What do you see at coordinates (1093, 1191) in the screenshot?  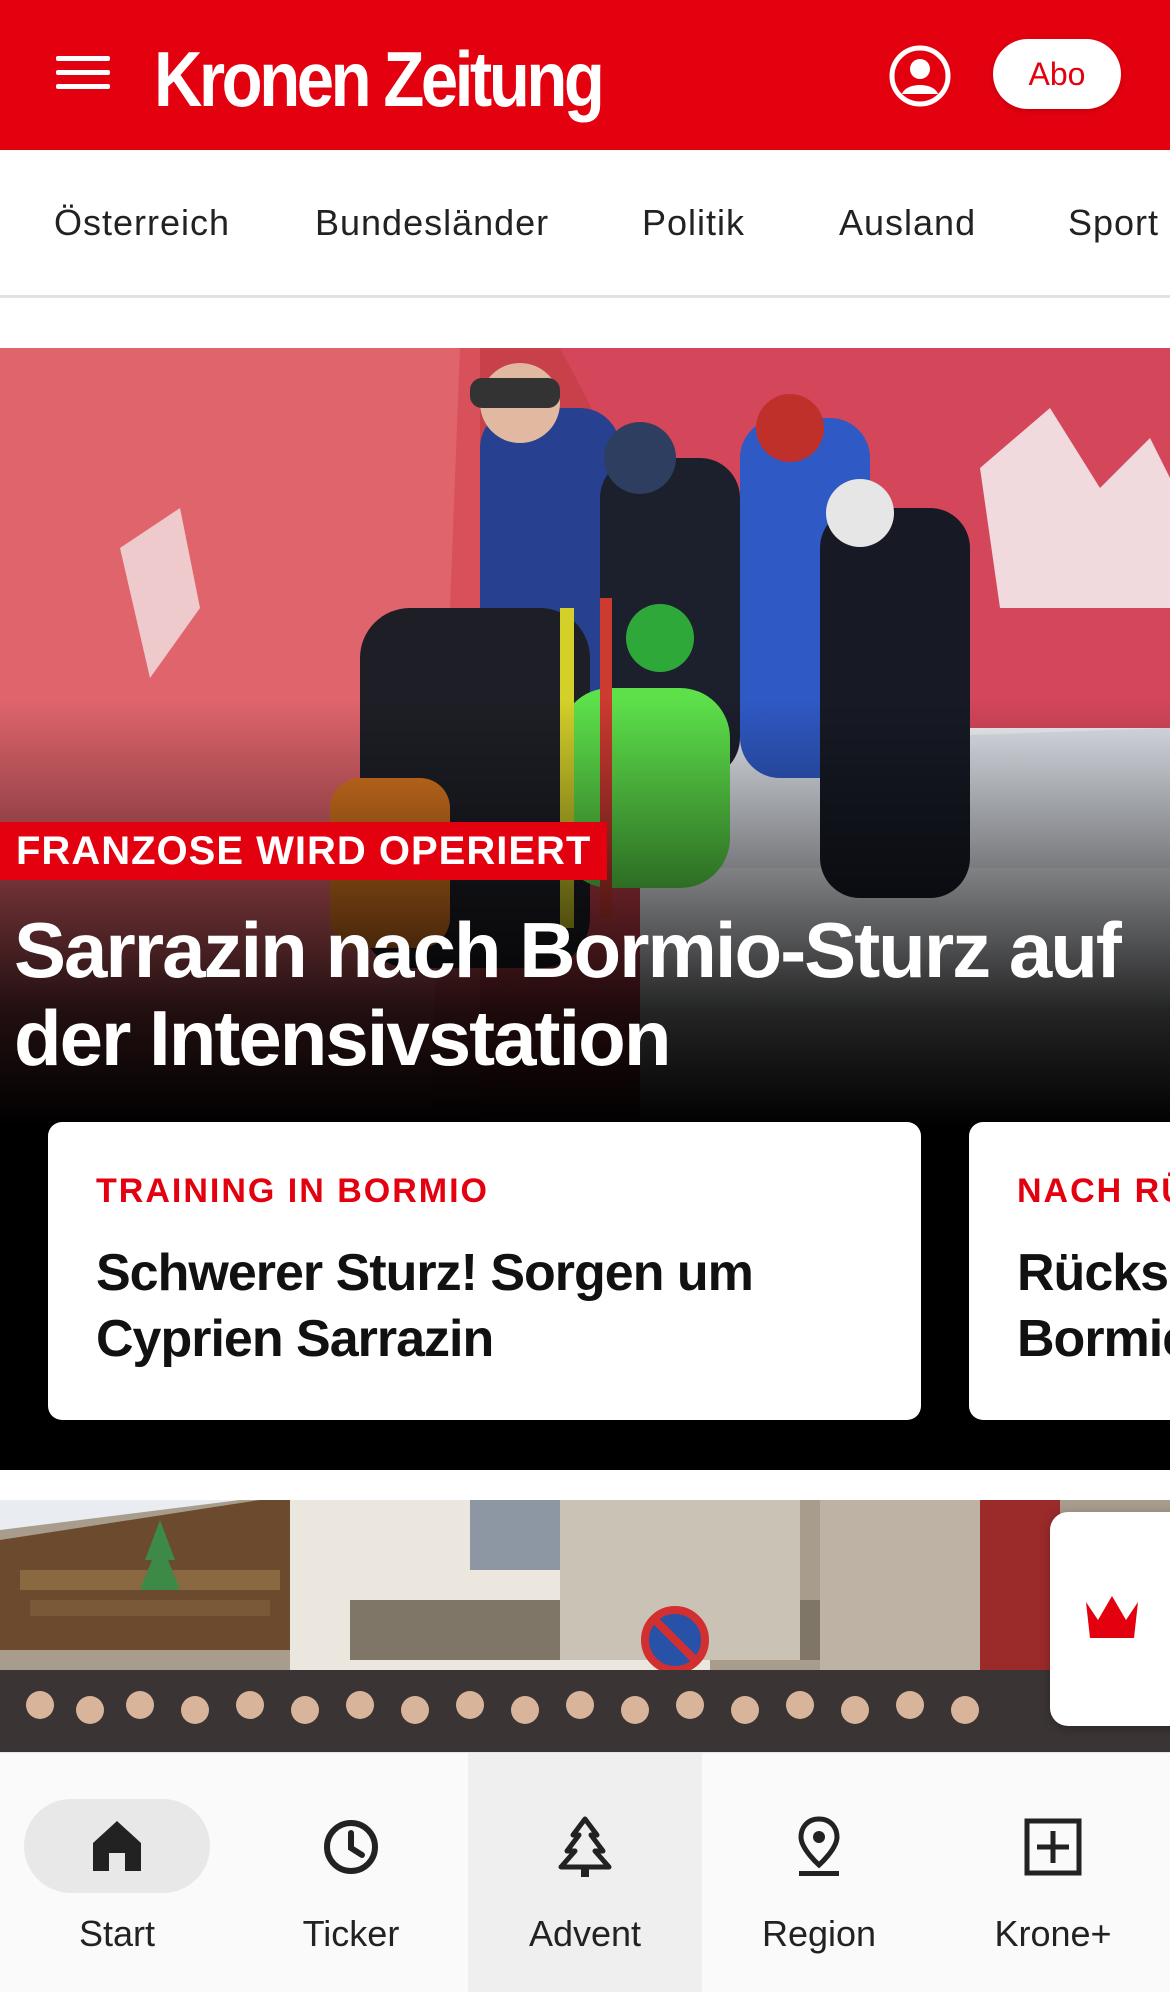 I see `teaser-kicker: NACH RÜ` at bounding box center [1093, 1191].